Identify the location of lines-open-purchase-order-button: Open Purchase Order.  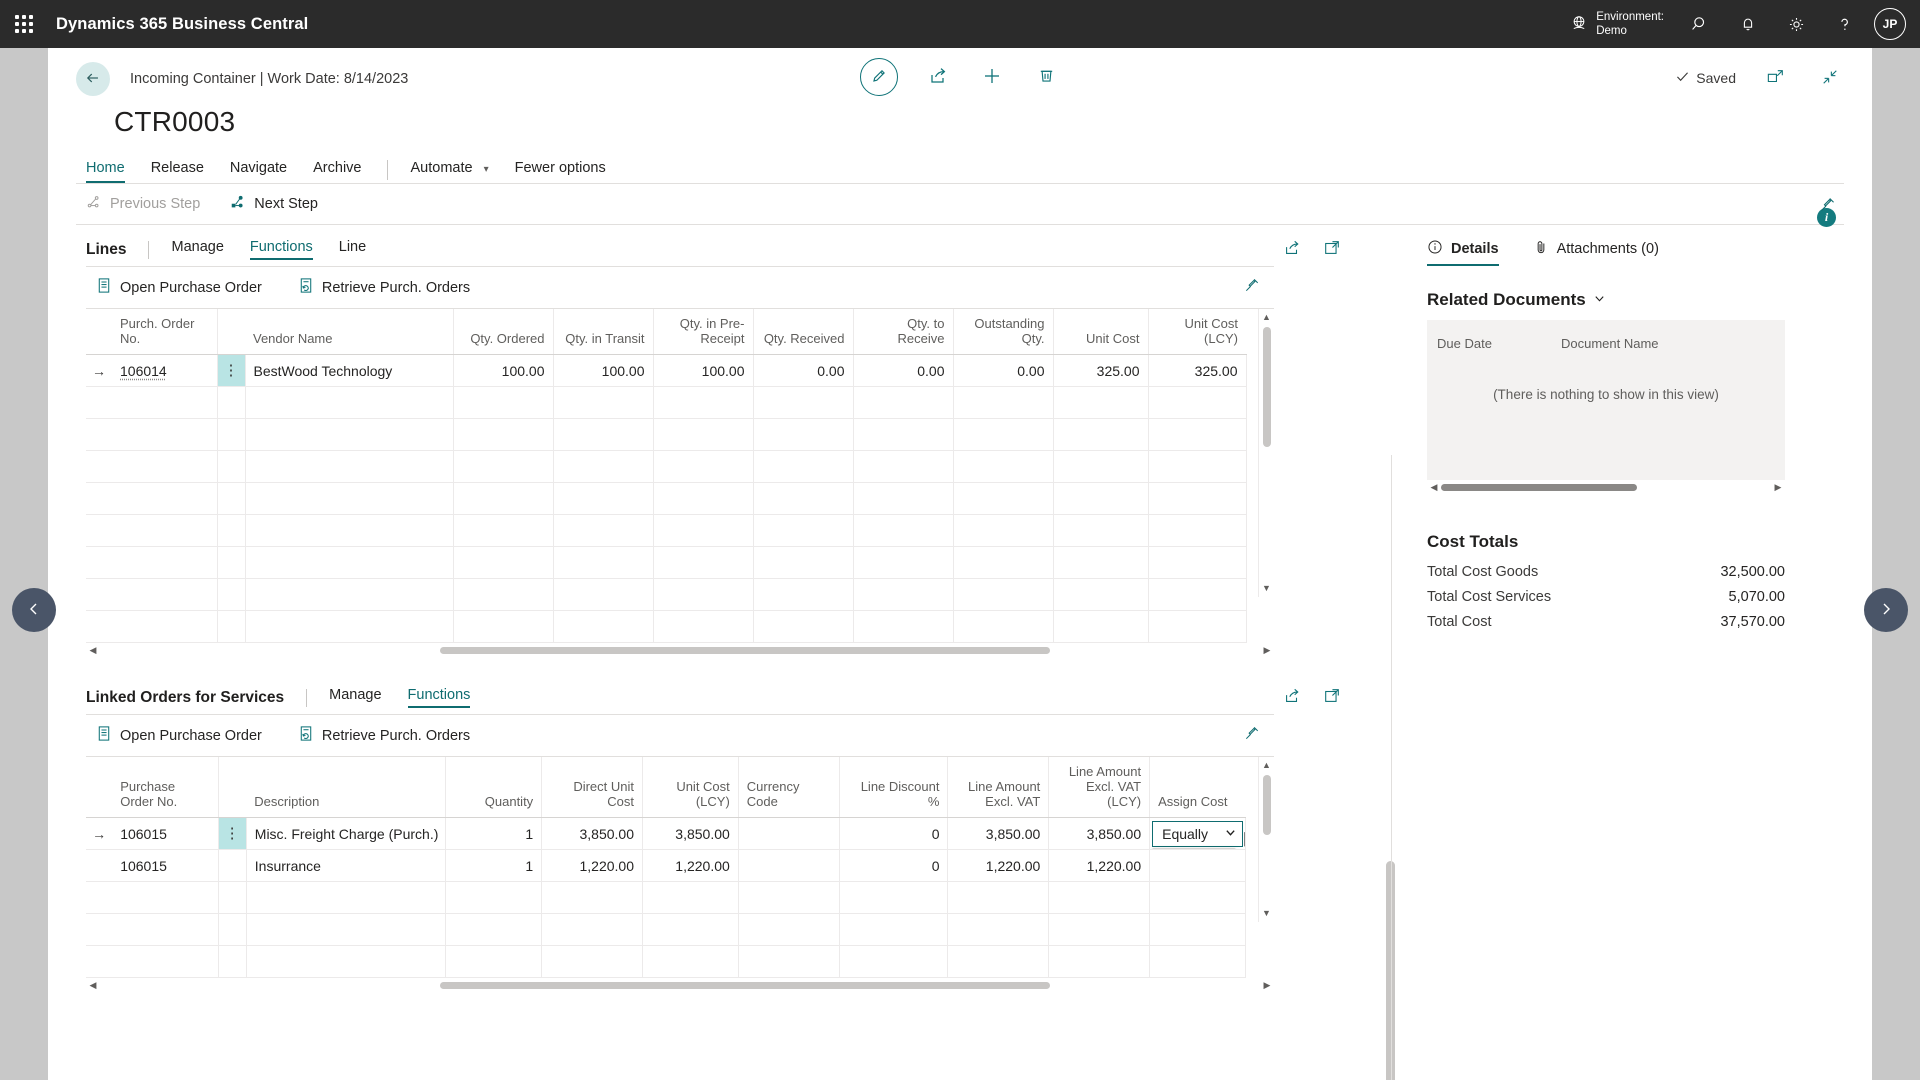
(179, 287).